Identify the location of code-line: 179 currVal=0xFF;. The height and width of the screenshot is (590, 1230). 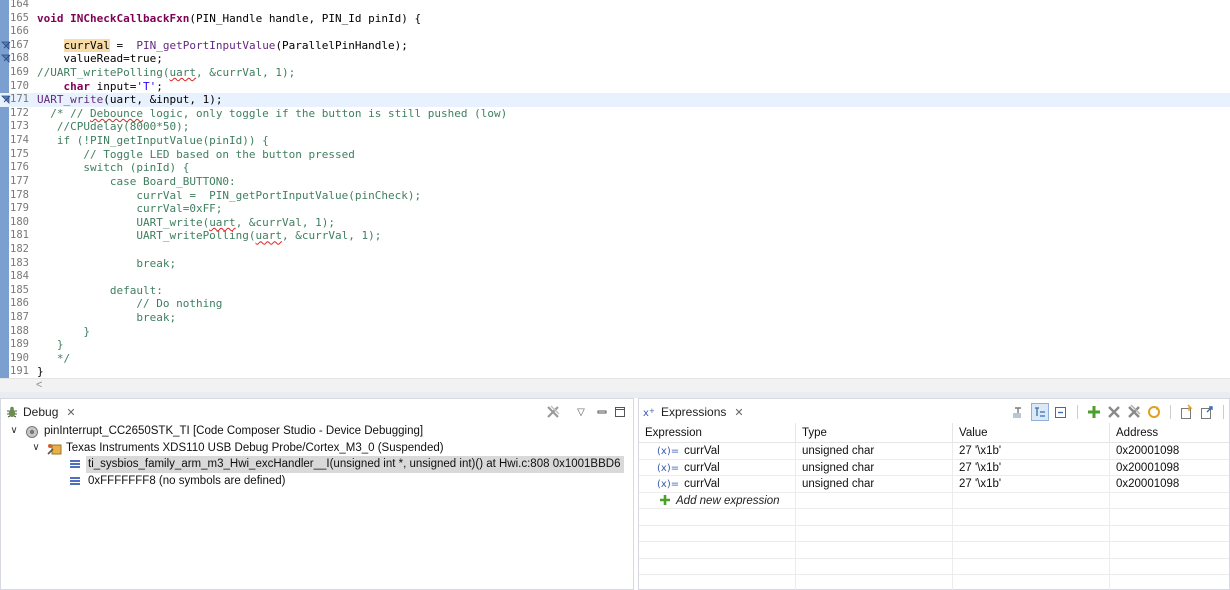
(615, 209).